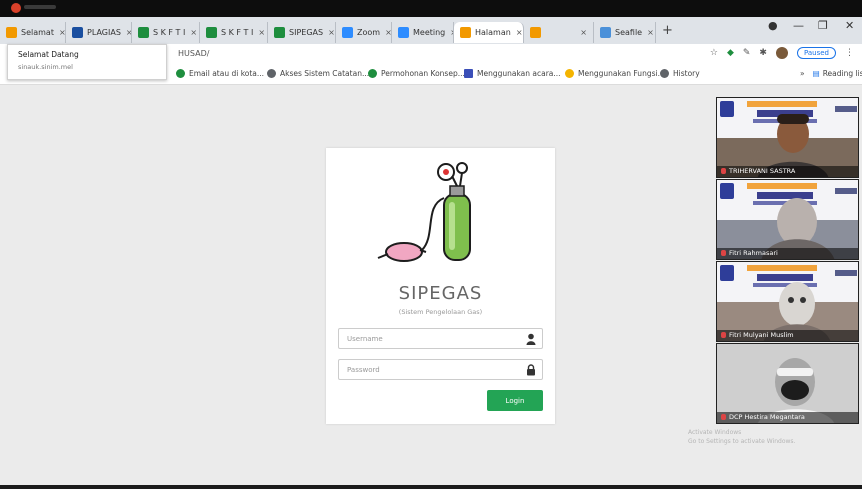 This screenshot has height=489, width=862. What do you see at coordinates (40, 7) in the screenshot?
I see `recording-progress` at bounding box center [40, 7].